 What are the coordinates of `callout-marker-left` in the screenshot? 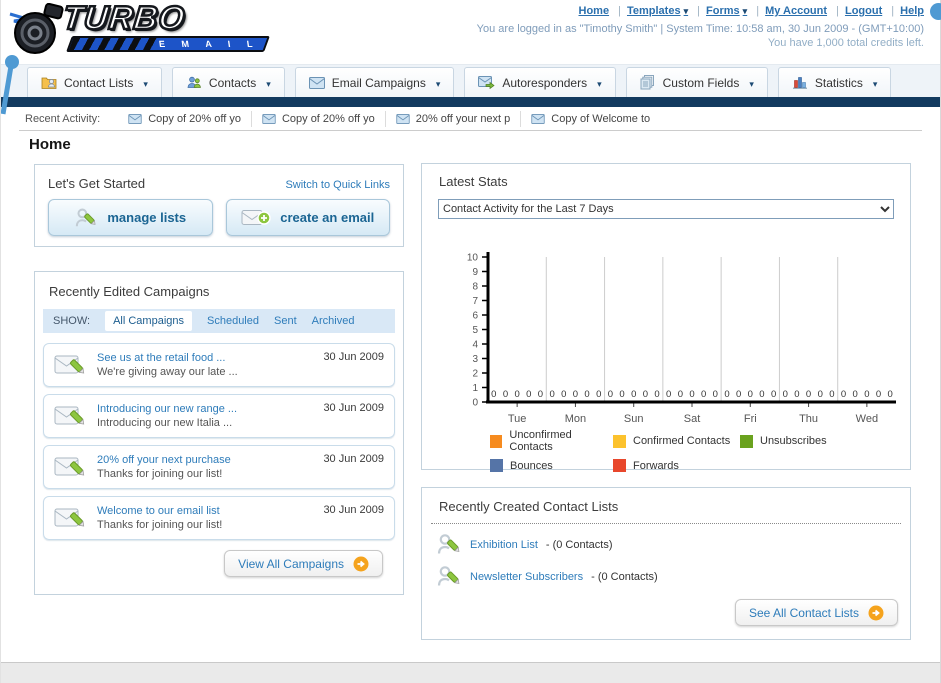 It's located at (10, 85).